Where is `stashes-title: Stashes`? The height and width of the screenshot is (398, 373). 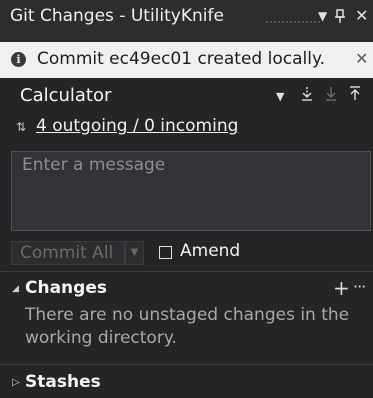
stashes-title: Stashes is located at coordinates (63, 382).